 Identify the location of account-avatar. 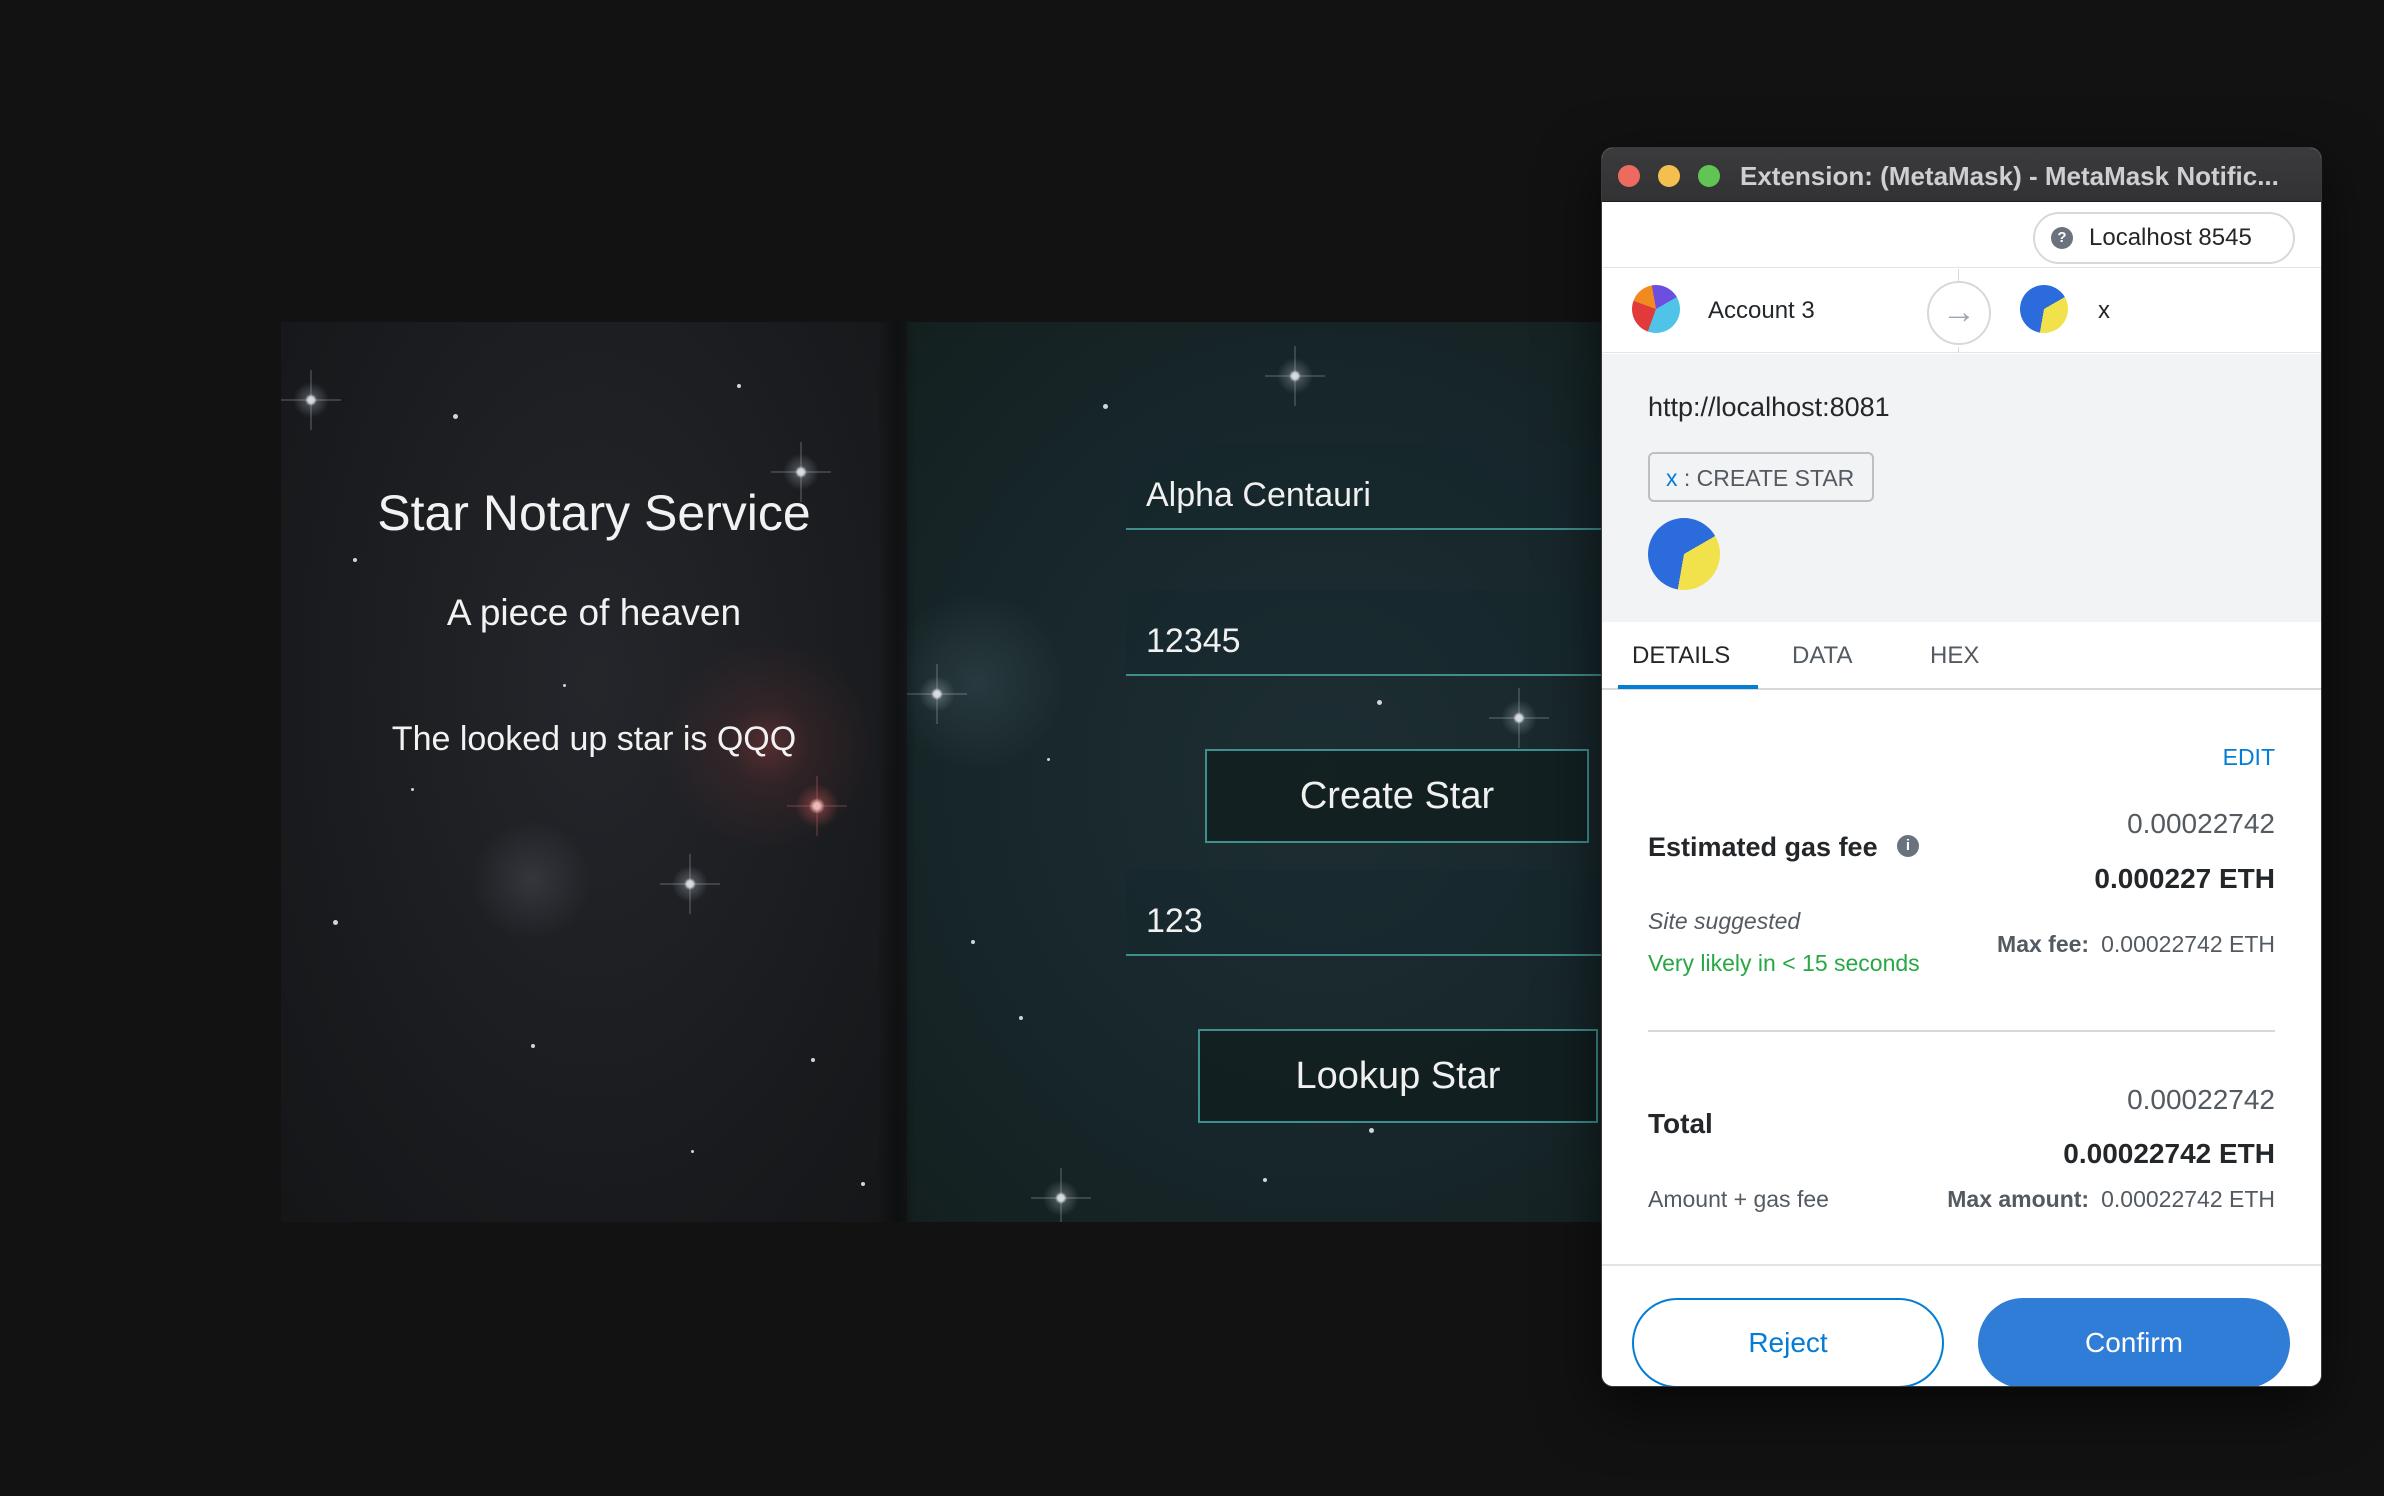
(1656, 309).